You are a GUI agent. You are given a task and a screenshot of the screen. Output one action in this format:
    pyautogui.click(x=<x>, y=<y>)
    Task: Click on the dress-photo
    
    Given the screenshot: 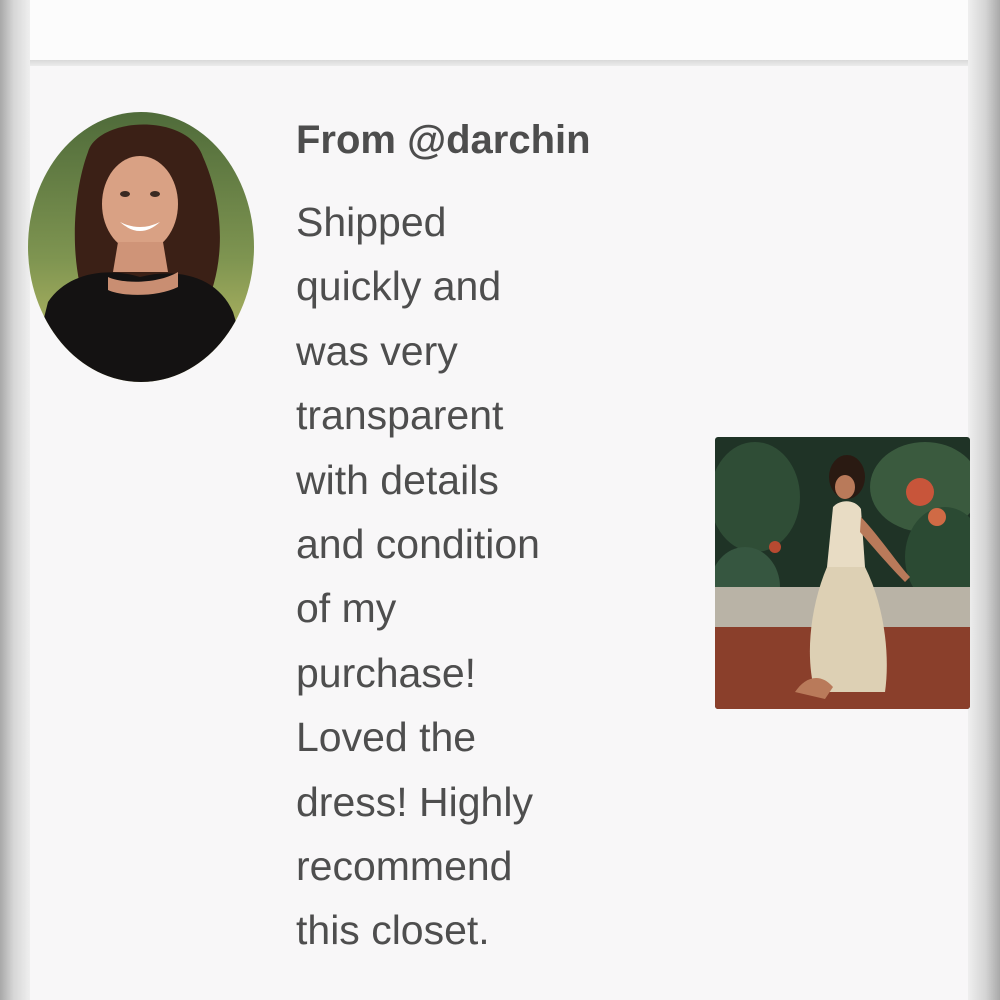 What is the action you would take?
    pyautogui.click(x=842, y=573)
    